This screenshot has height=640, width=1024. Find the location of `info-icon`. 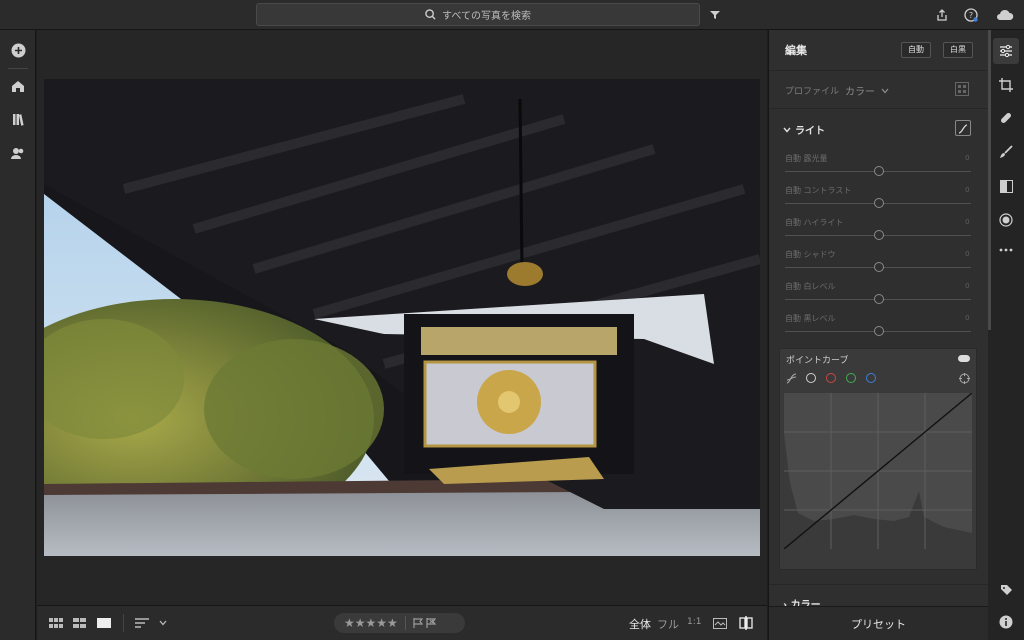

info-icon is located at coordinates (1006, 622).